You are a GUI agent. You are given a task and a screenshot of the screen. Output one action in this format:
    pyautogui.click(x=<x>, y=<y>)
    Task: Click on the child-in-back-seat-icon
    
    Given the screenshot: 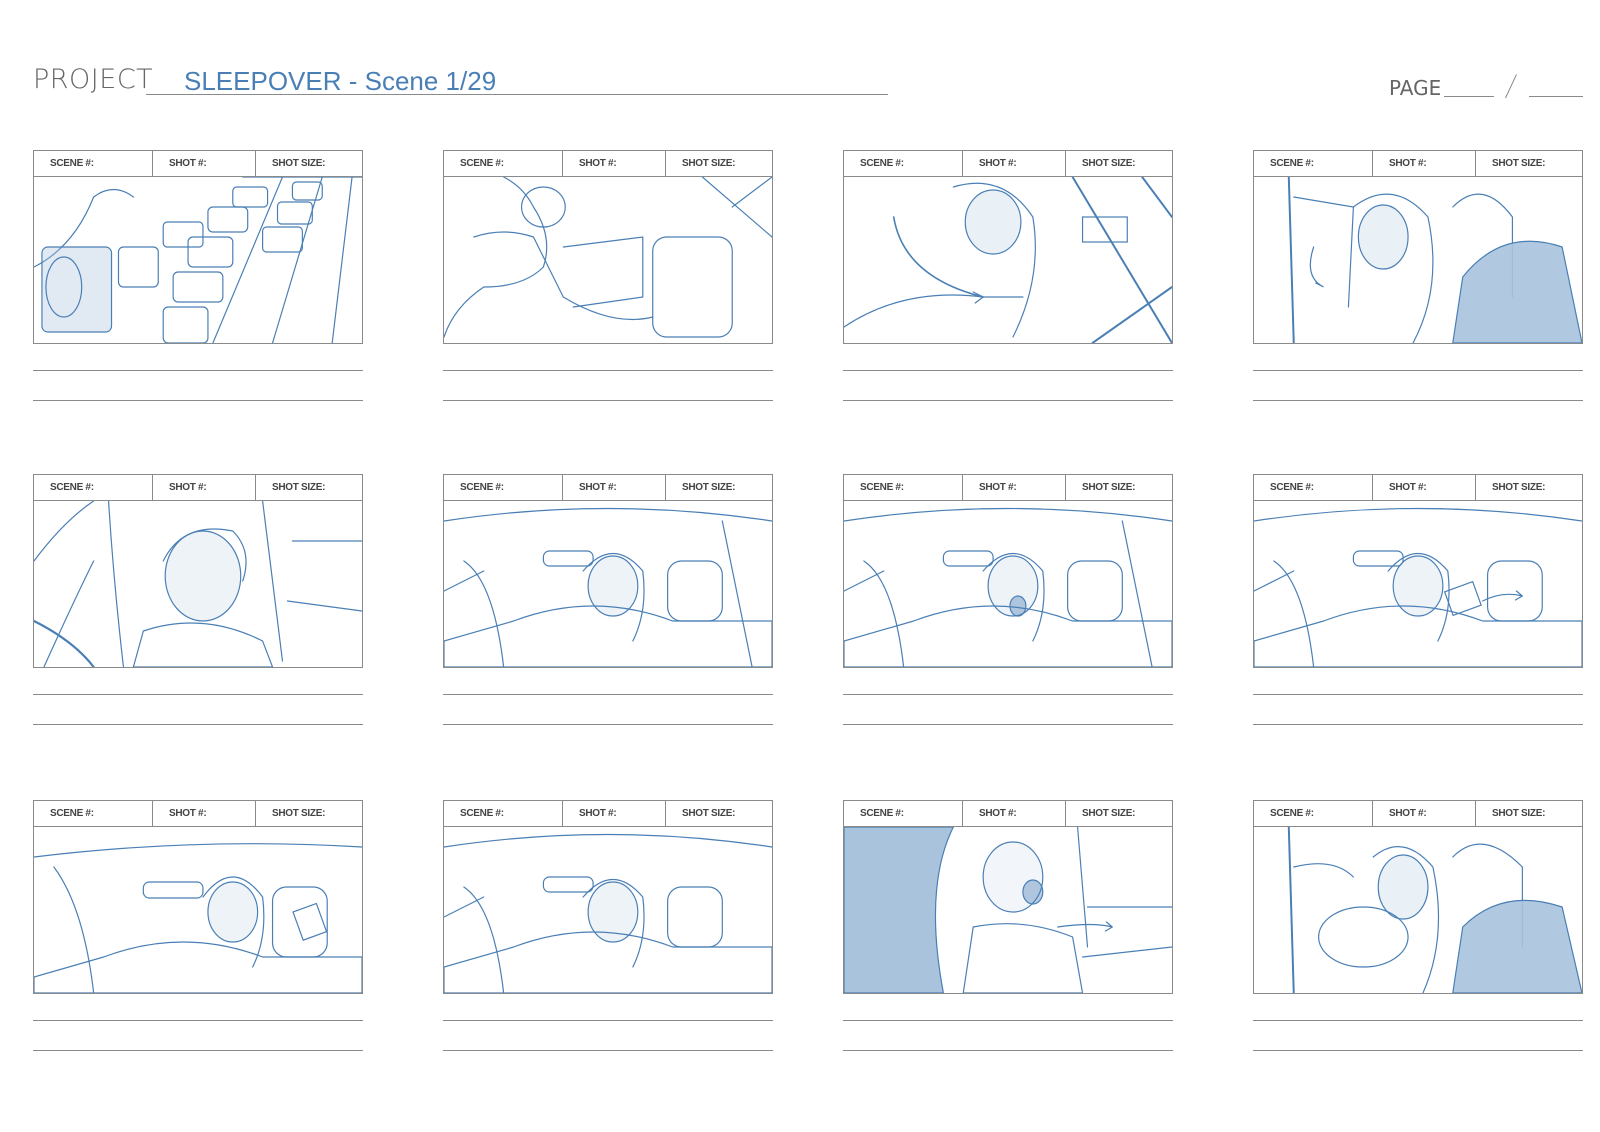 What is the action you would take?
    pyautogui.click(x=608, y=257)
    